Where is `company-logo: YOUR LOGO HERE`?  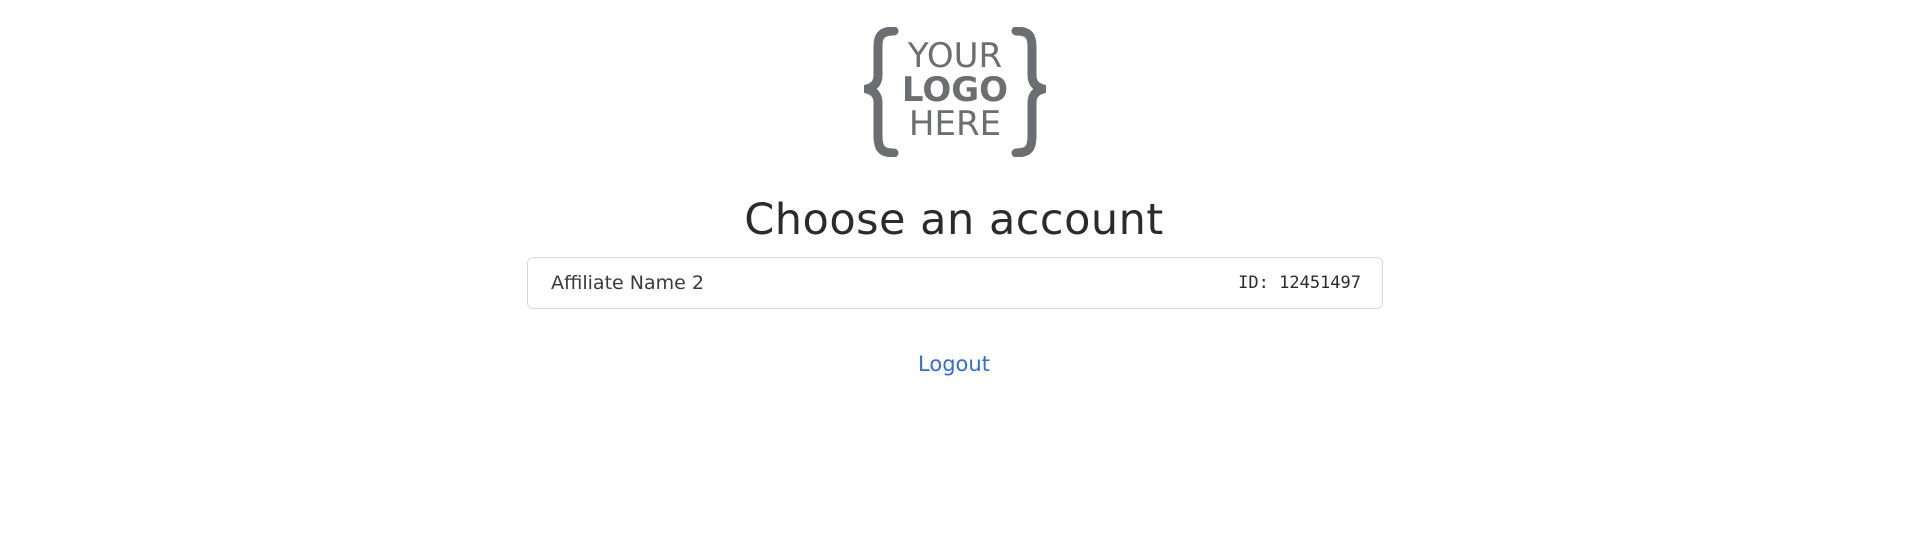 company-logo: YOUR LOGO HERE is located at coordinates (955, 92).